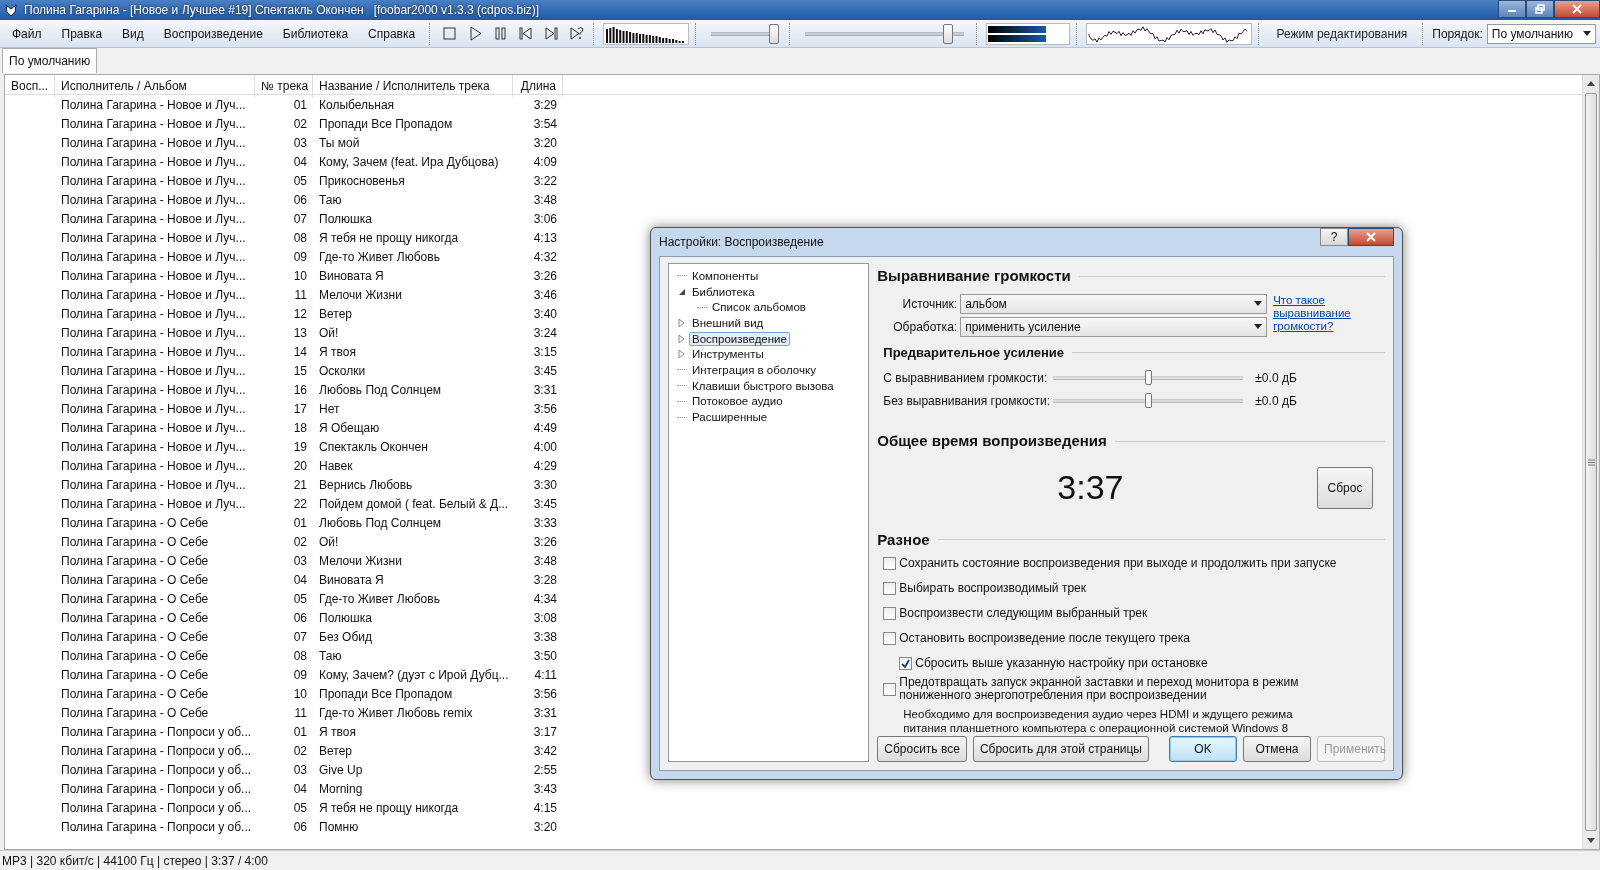 This screenshot has width=1600, height=870. What do you see at coordinates (730, 417) in the screenshot?
I see `tree-item: Расширенные` at bounding box center [730, 417].